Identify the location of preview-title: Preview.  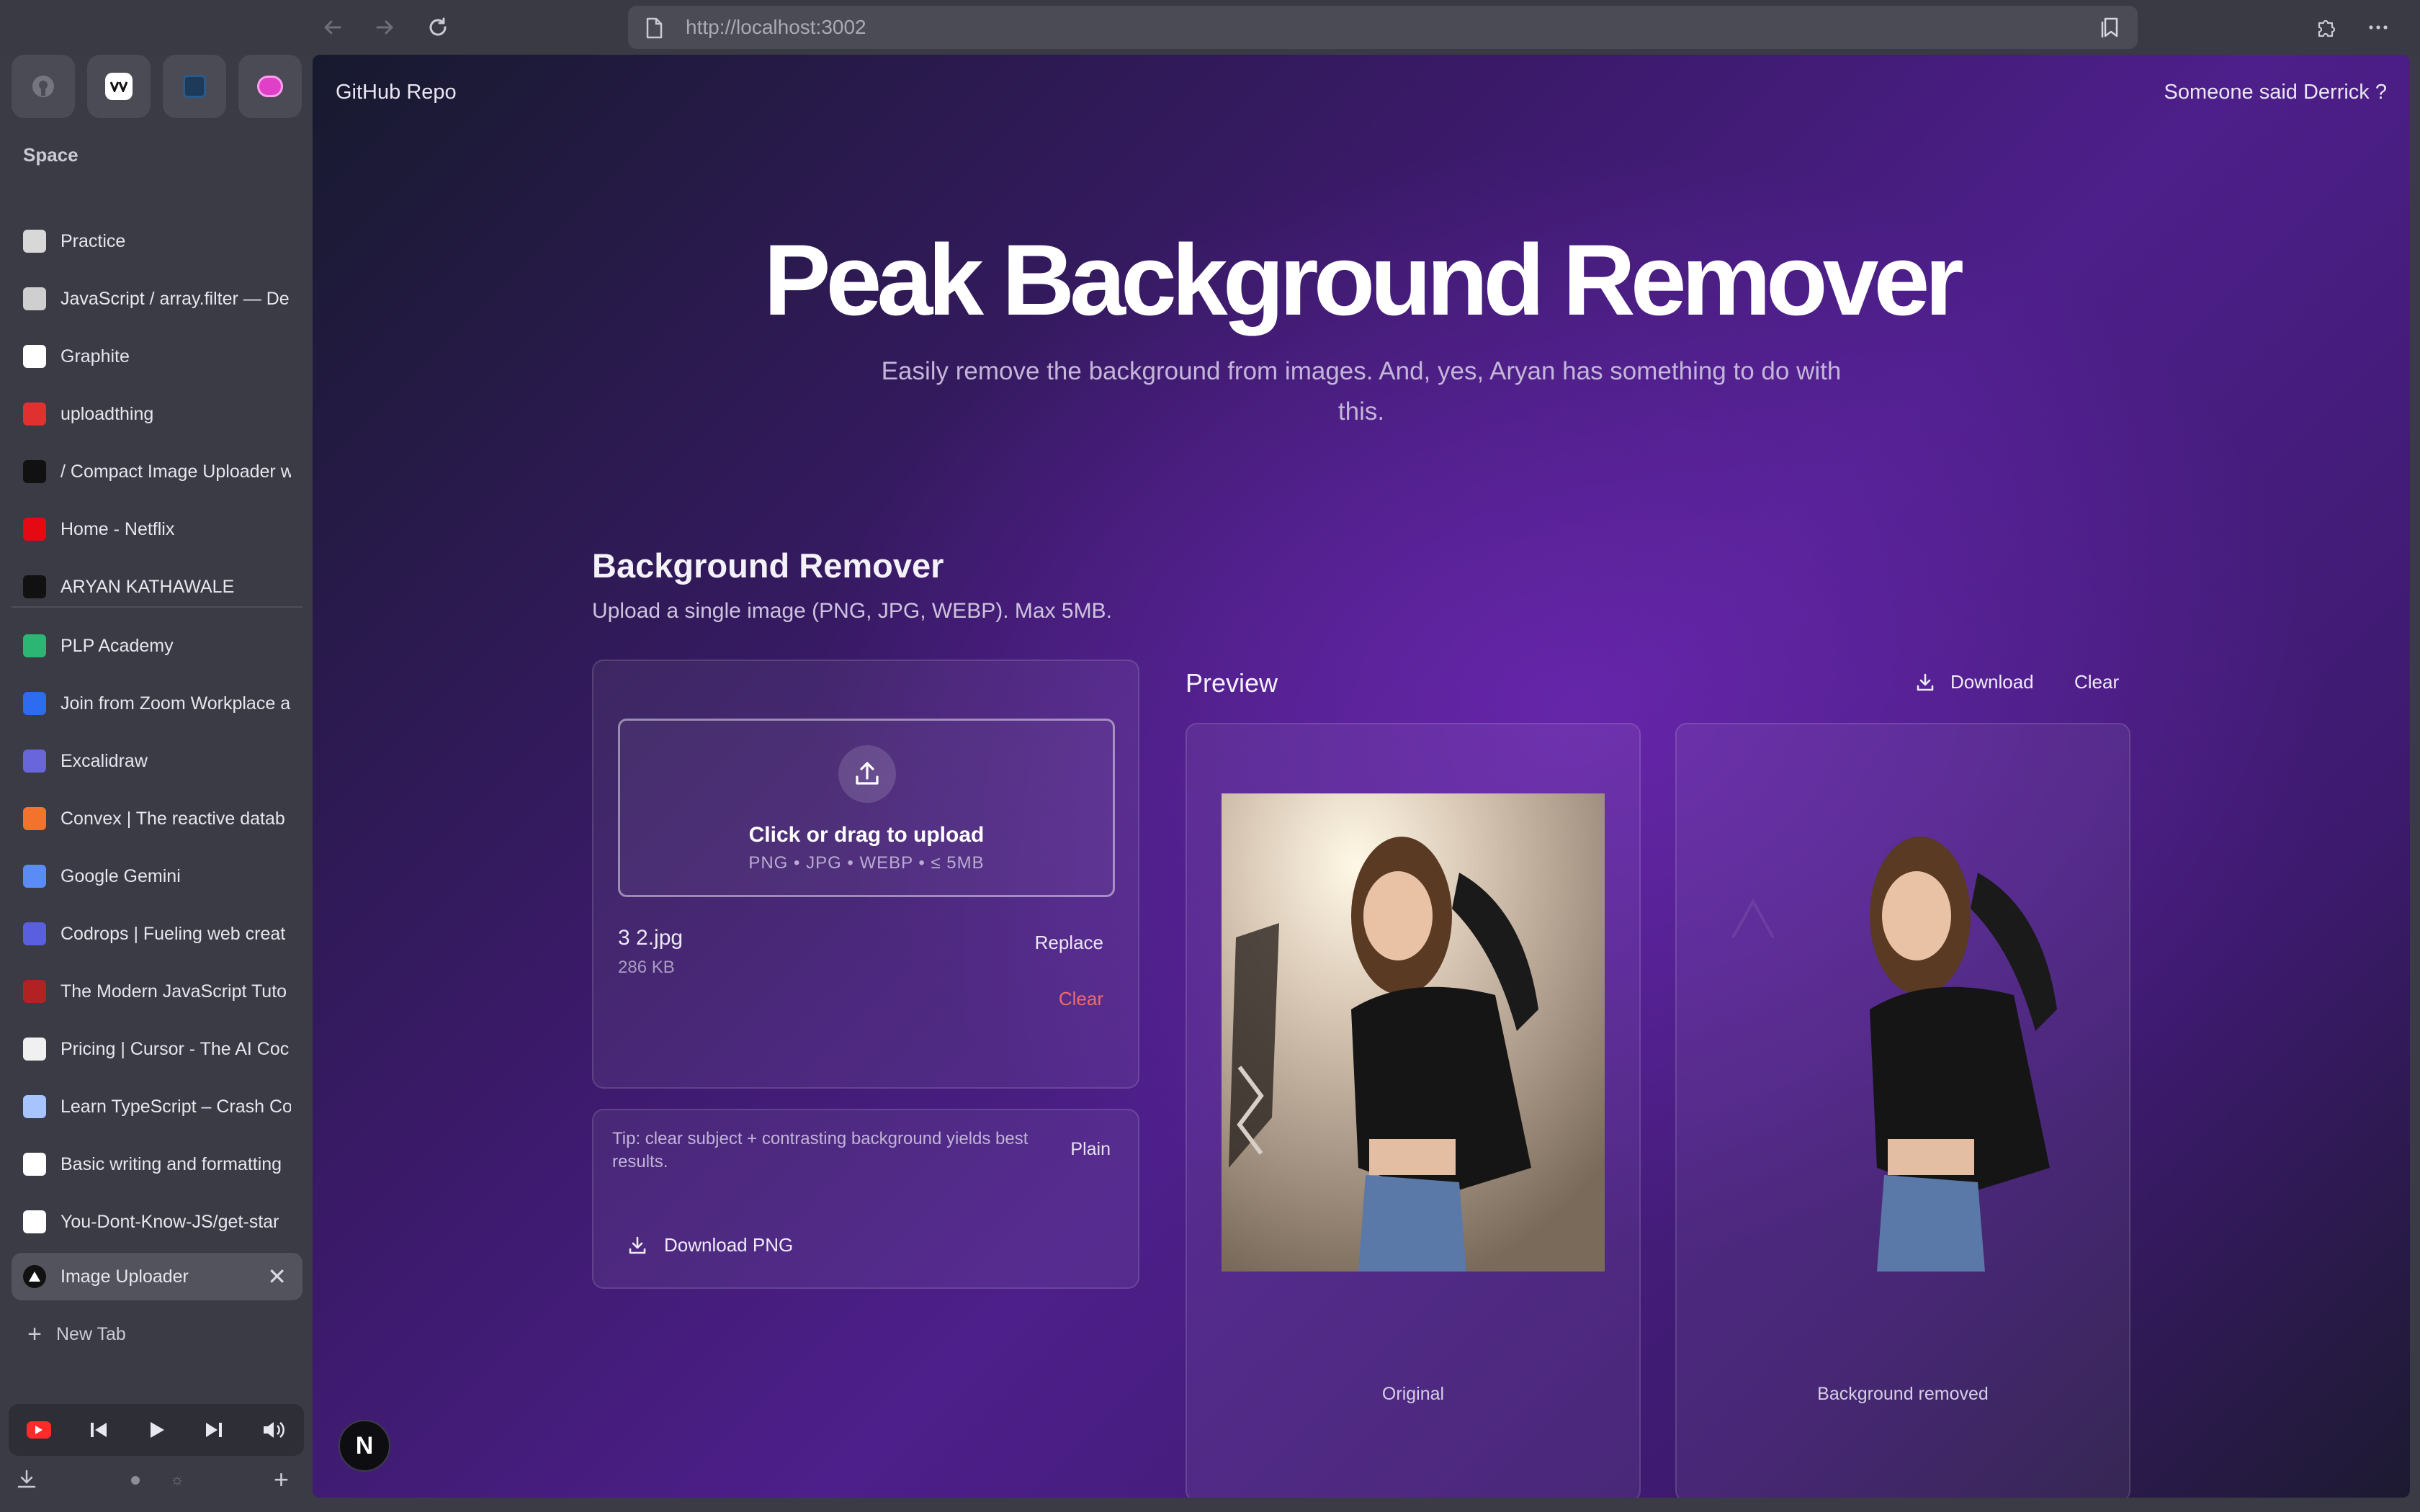
(1232, 683).